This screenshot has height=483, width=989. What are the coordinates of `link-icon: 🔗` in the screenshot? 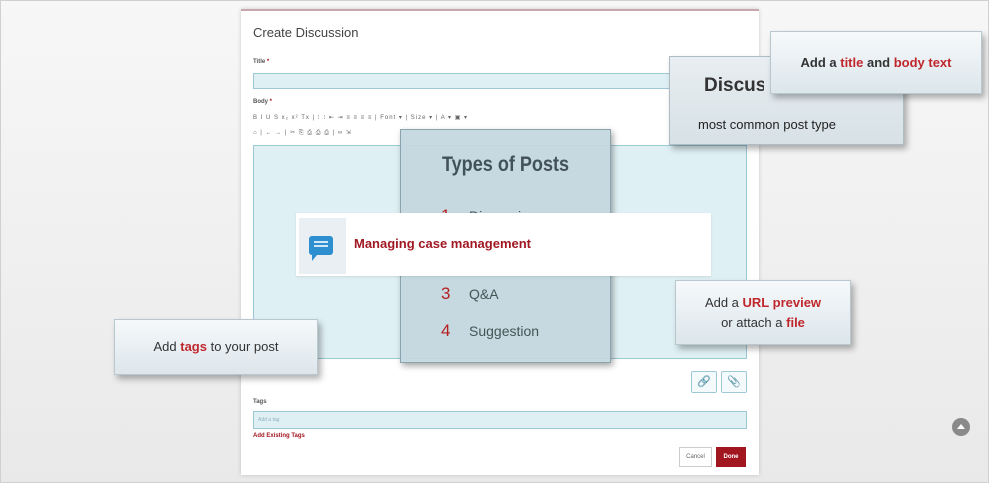 It's located at (704, 382).